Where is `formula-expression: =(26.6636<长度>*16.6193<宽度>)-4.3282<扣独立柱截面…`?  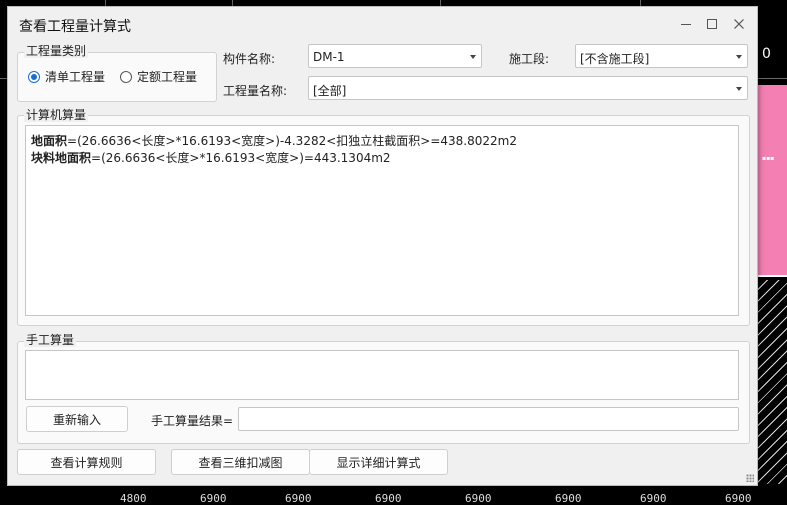 formula-expression: =(26.6636<长度>*16.6193<宽度>)-4.3282<扣独立柱截面… is located at coordinates (292, 141).